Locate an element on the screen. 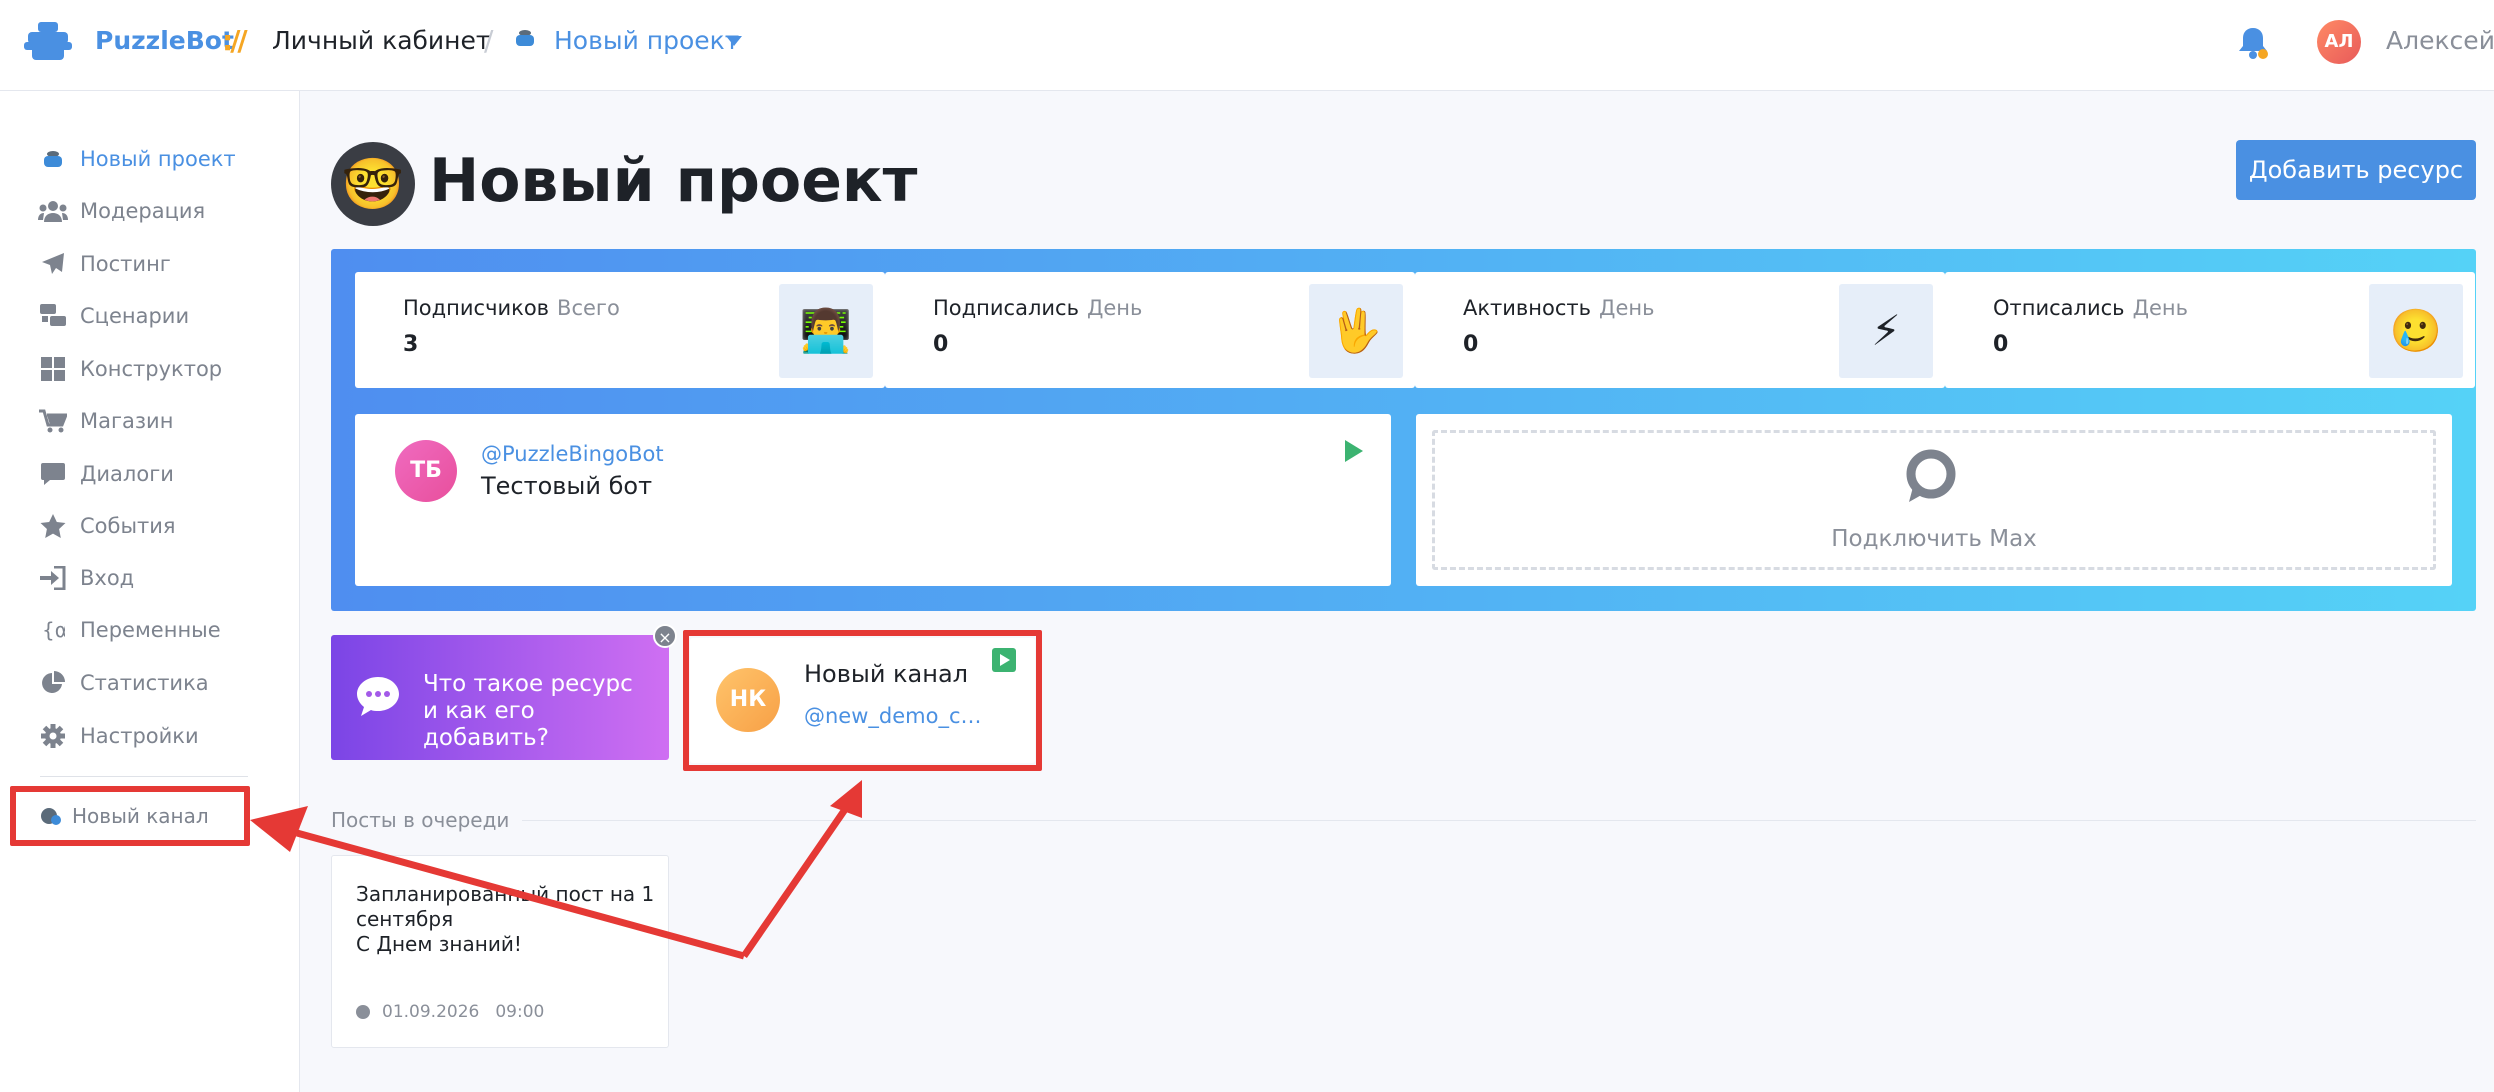 The width and height of the screenshot is (2494, 1092). stat-card-subscribers: Подписчиков Всего 3 👨‍💻 is located at coordinates (620, 330).